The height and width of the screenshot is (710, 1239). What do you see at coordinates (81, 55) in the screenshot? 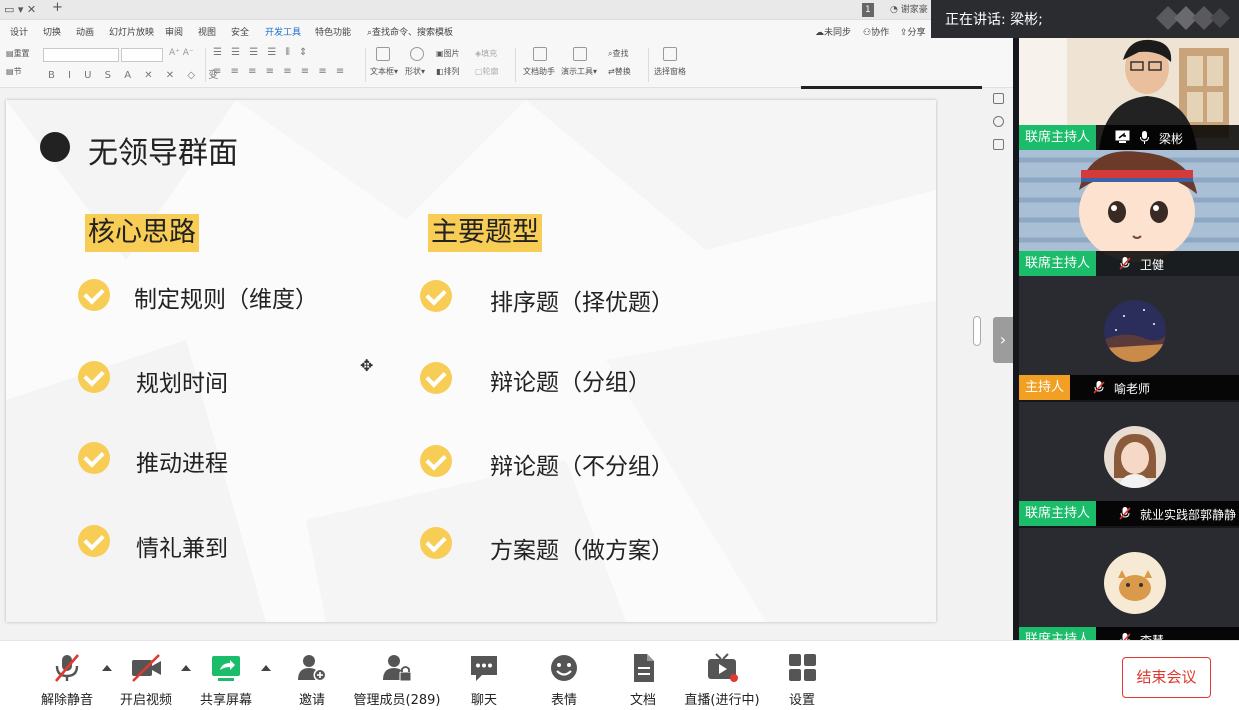
I see `font-family-select` at bounding box center [81, 55].